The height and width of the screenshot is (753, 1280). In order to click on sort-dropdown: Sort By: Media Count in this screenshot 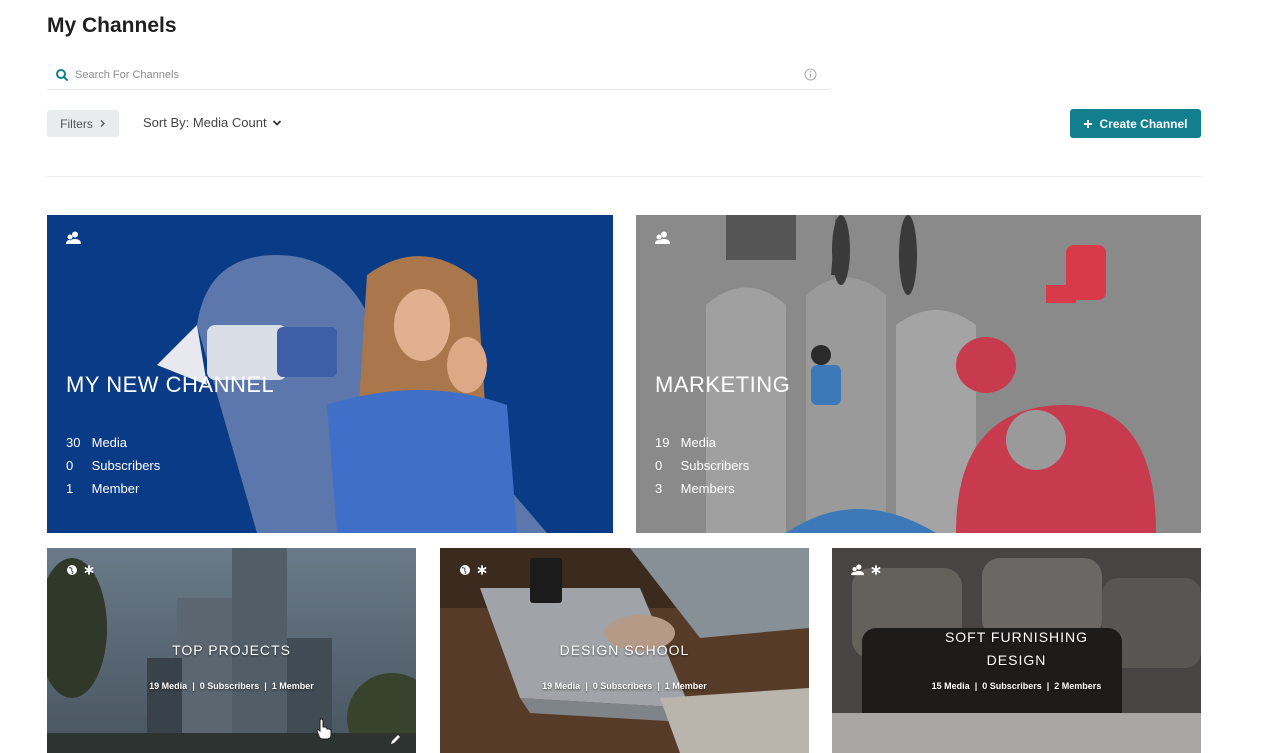, I will do `click(212, 122)`.